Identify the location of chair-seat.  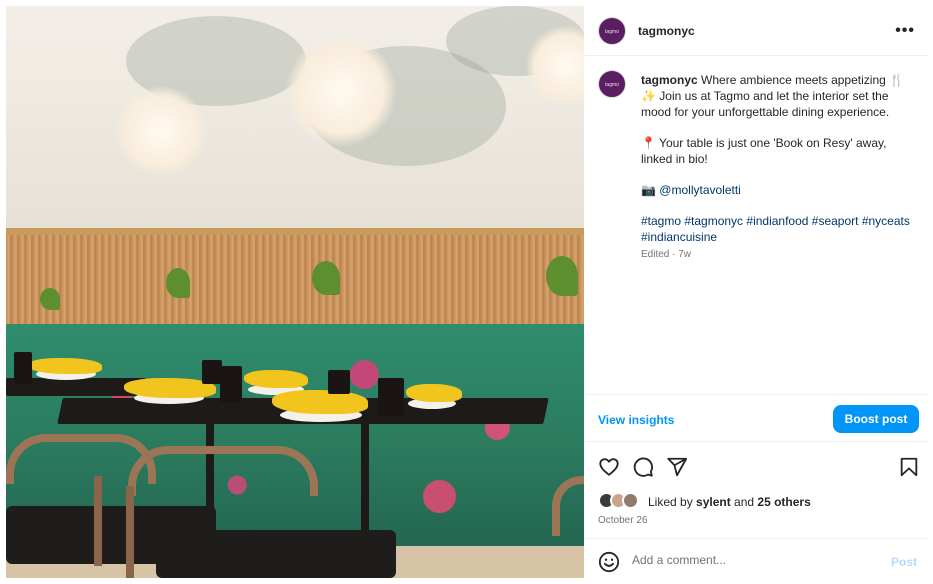
(276, 554).